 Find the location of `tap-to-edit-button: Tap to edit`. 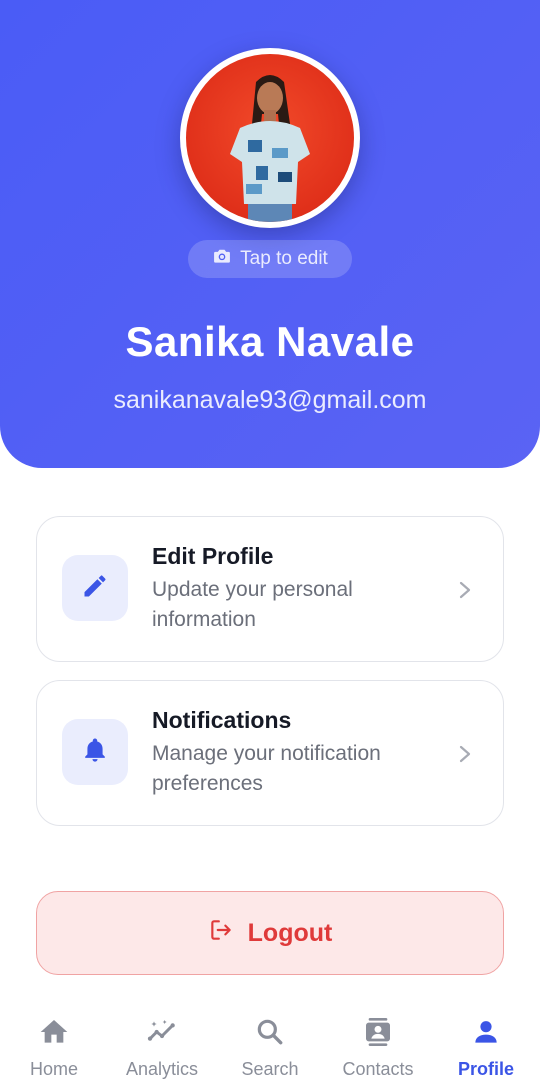

tap-to-edit-button: Tap to edit is located at coordinates (270, 259).